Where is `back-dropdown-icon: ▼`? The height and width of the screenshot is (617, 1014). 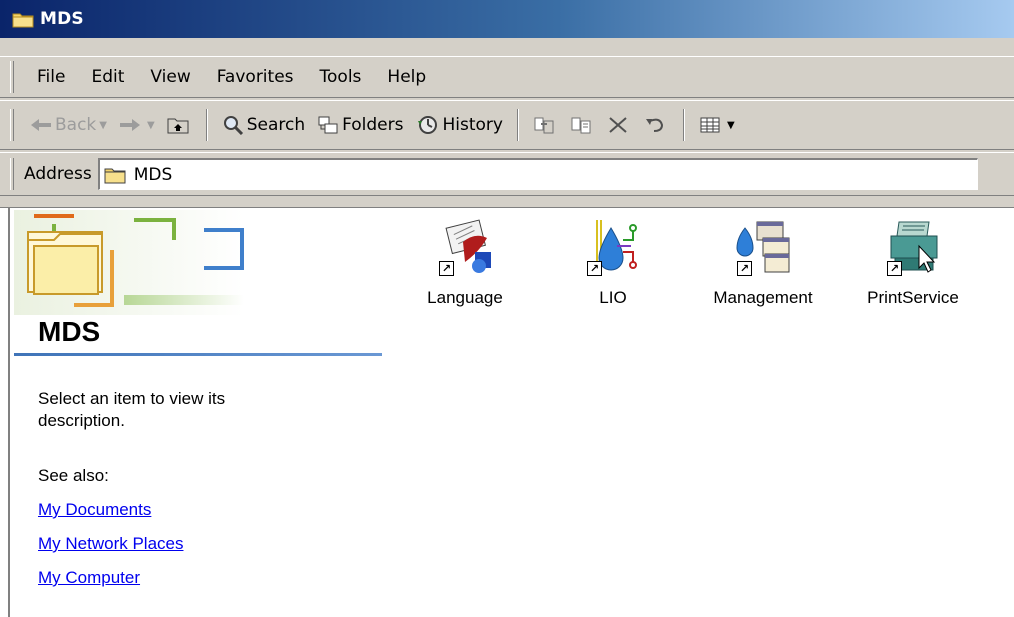 back-dropdown-icon: ▼ is located at coordinates (103, 125).